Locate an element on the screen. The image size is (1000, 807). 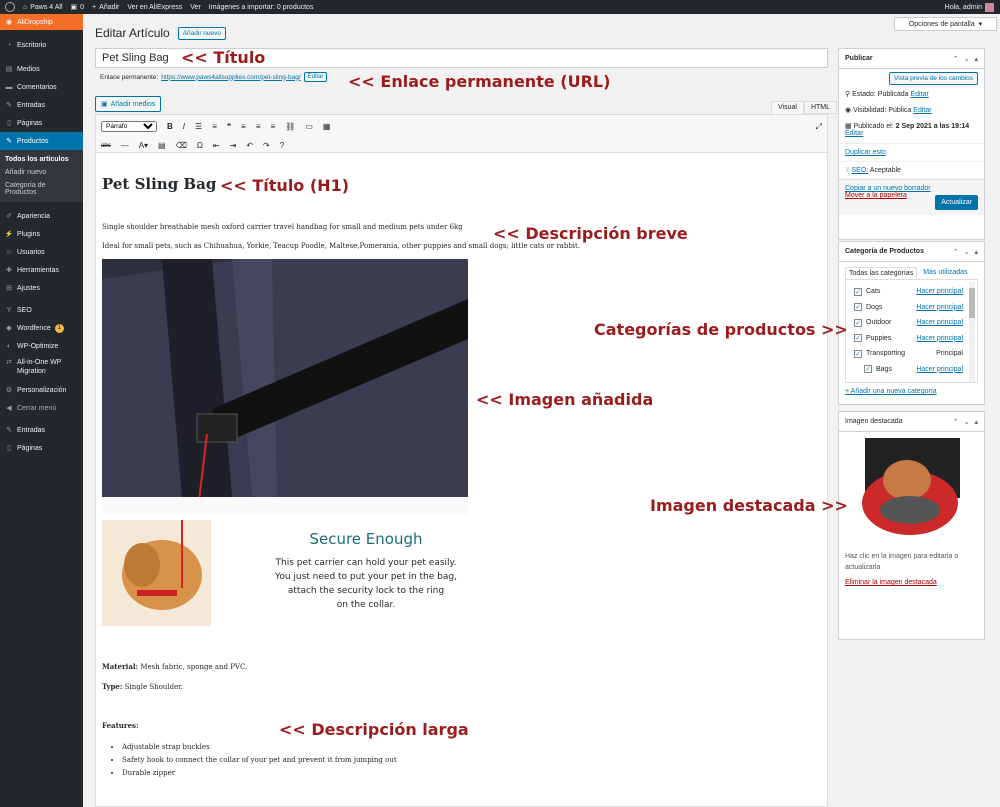
collapse-menu-button: ◀ Cerrar menú is located at coordinates (41, 408).